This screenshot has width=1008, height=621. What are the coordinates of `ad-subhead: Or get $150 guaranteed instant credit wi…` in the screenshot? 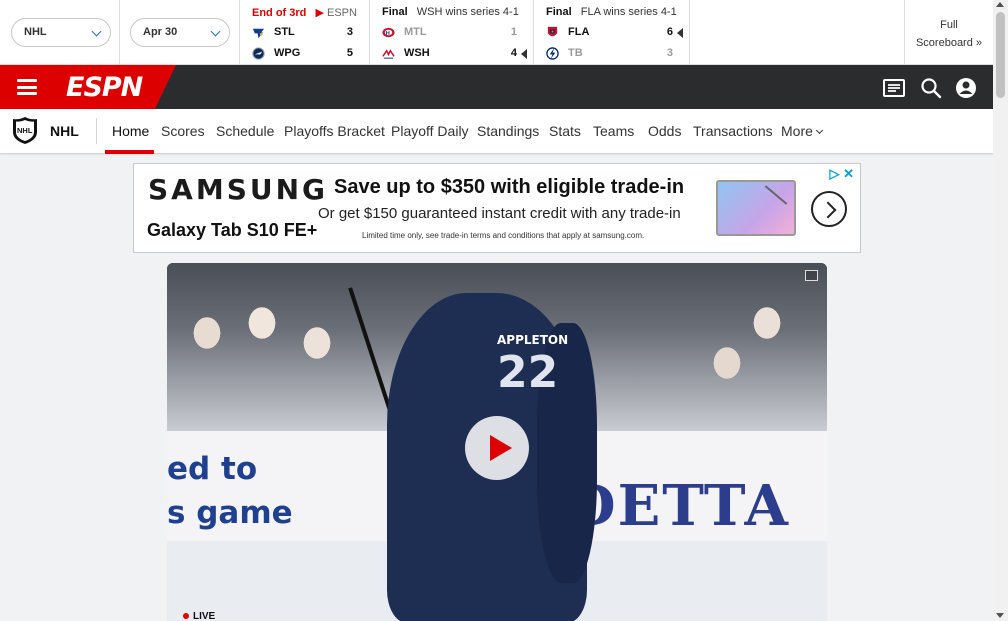 It's located at (499, 213).